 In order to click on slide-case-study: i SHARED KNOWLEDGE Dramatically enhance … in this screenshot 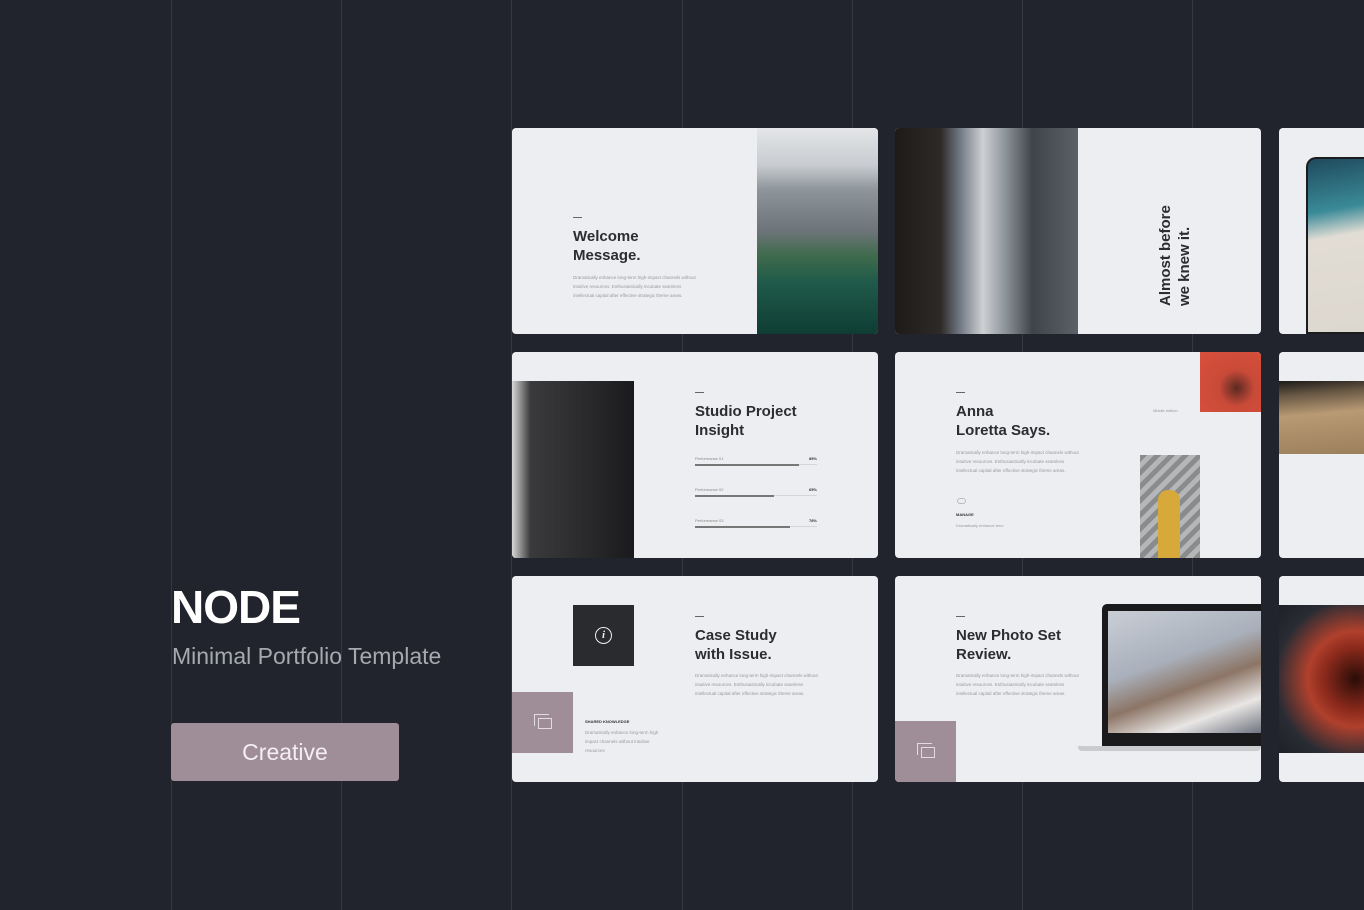, I will do `click(695, 679)`.